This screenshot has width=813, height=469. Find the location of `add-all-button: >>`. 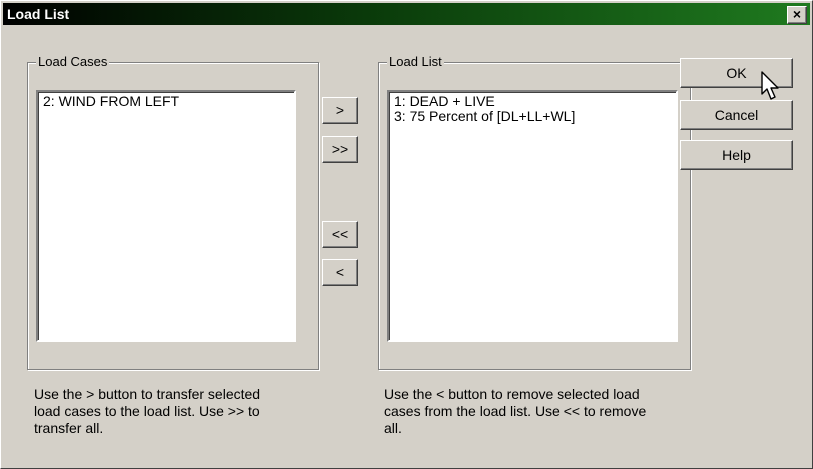

add-all-button: >> is located at coordinates (340, 149).